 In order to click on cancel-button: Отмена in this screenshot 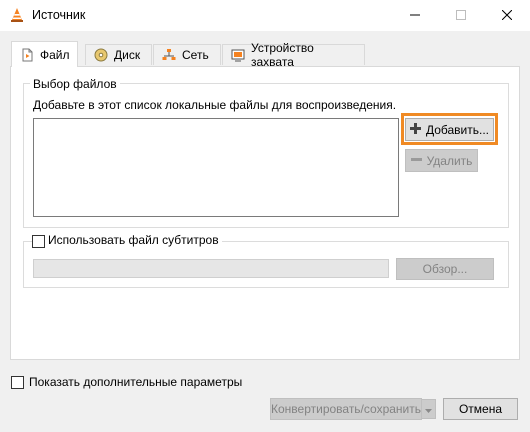, I will do `click(480, 409)`.